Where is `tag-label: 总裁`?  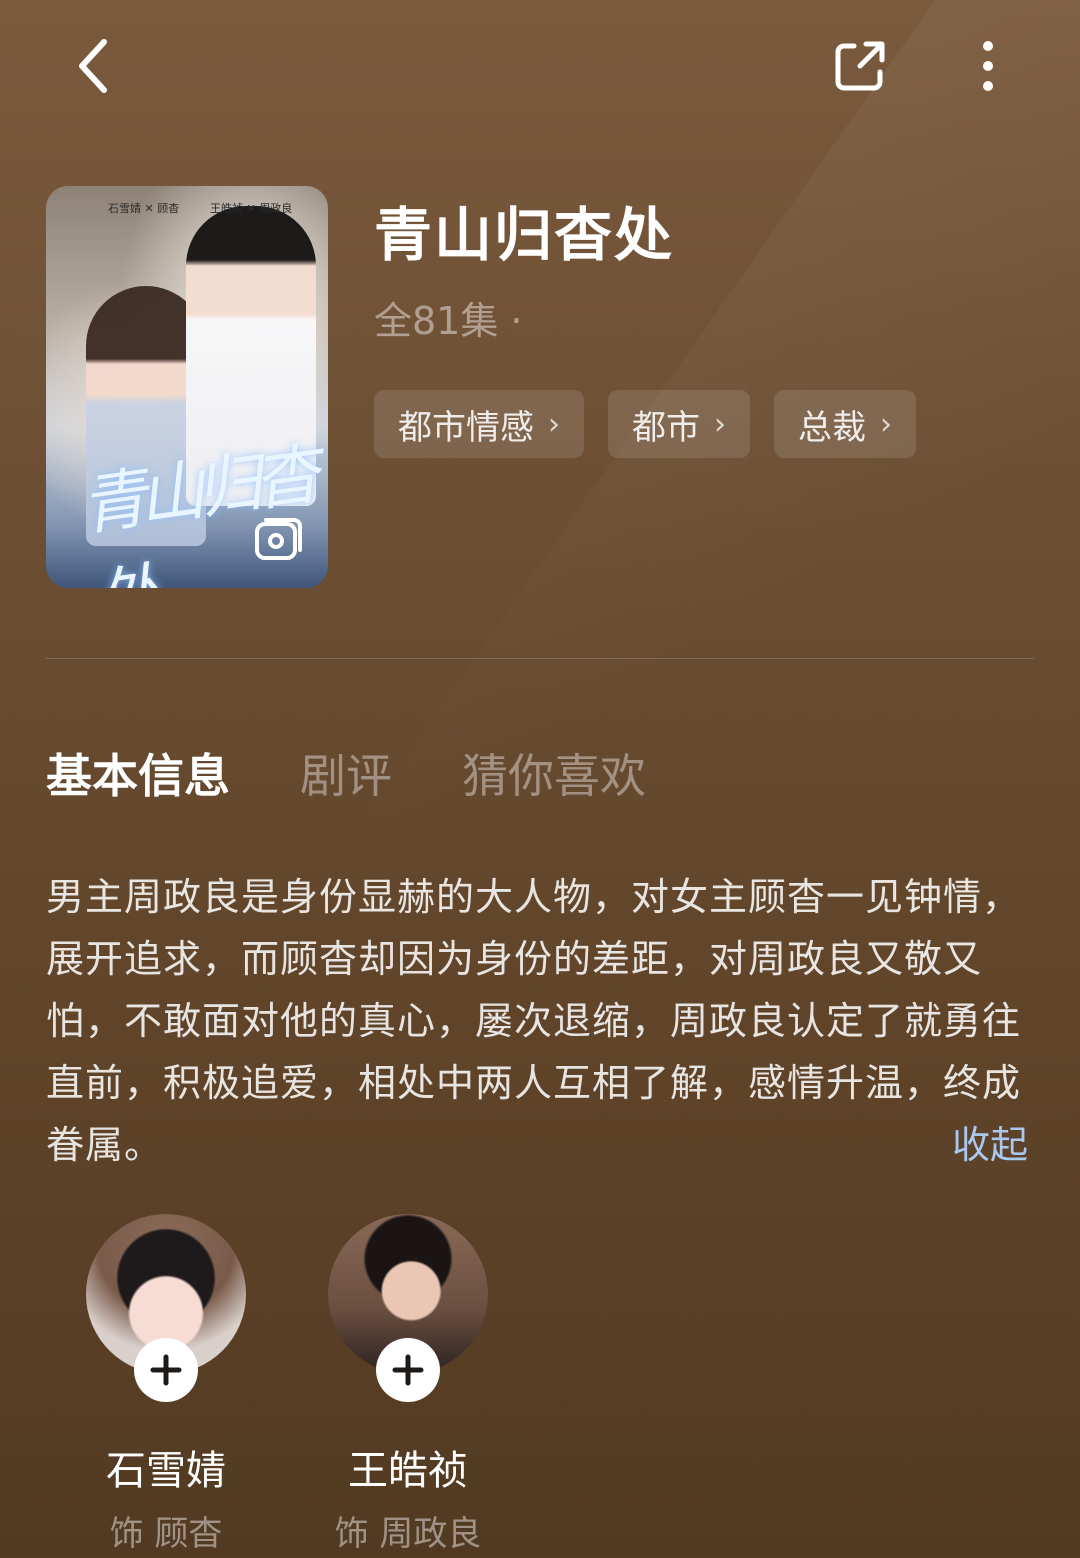 tag-label: 总裁 is located at coordinates (832, 427).